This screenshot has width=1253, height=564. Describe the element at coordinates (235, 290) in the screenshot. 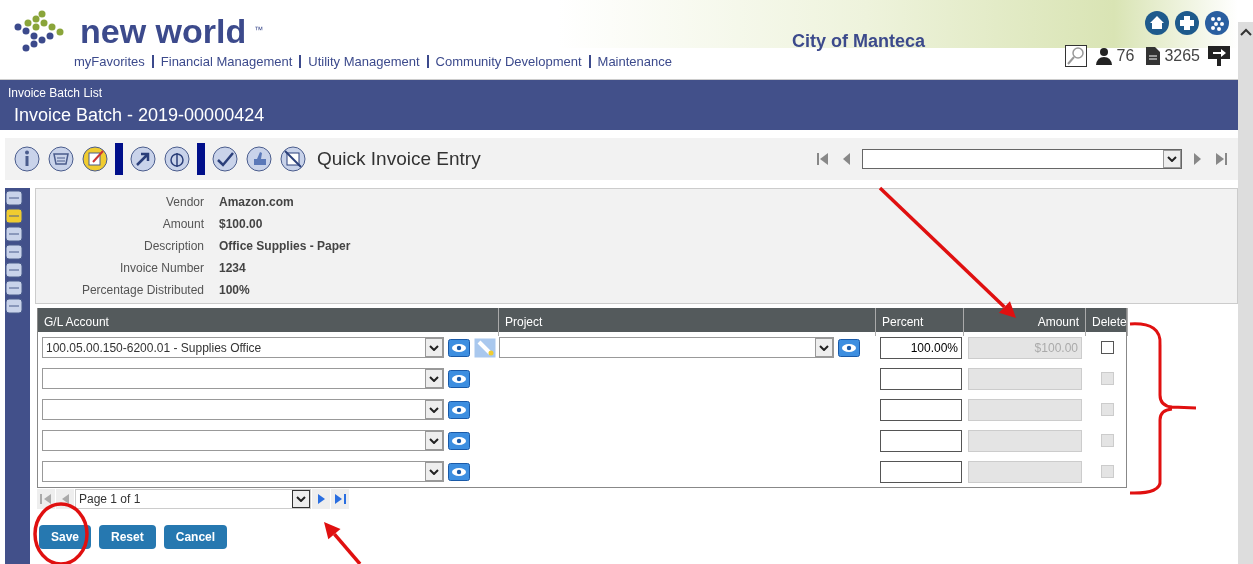

I see `field-value: 100%` at that location.